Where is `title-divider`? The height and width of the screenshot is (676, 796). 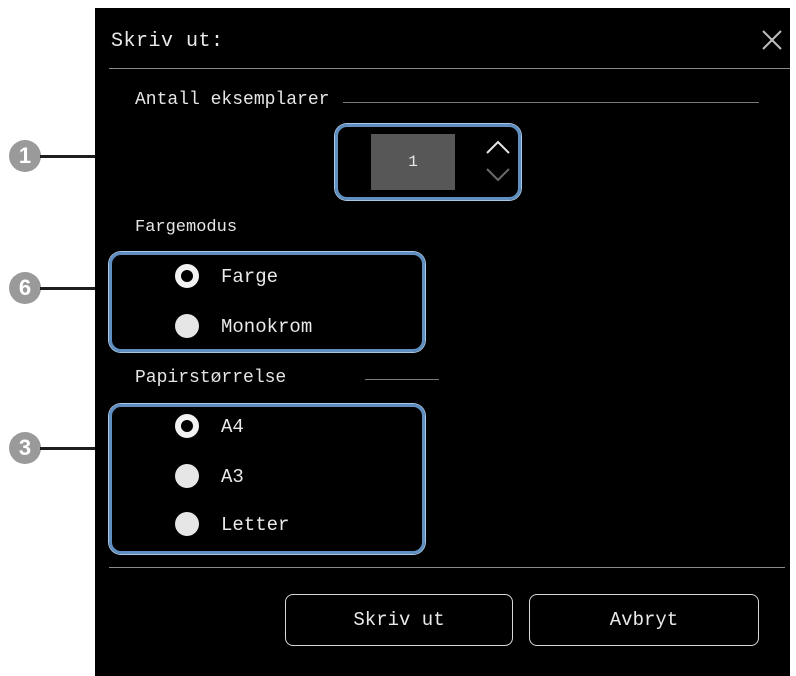 title-divider is located at coordinates (449, 68).